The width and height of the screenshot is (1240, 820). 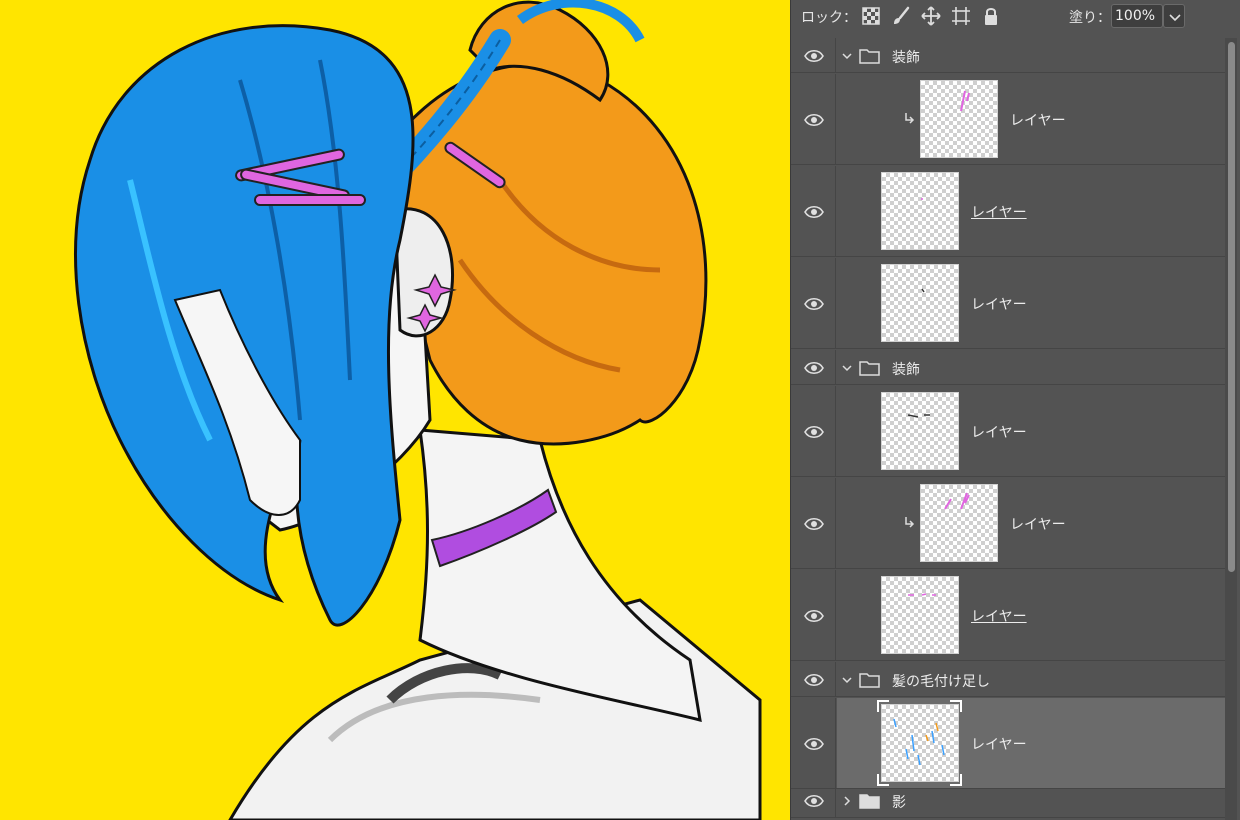 What do you see at coordinates (1137, 16) in the screenshot?
I see `fill-input: 100%` at bounding box center [1137, 16].